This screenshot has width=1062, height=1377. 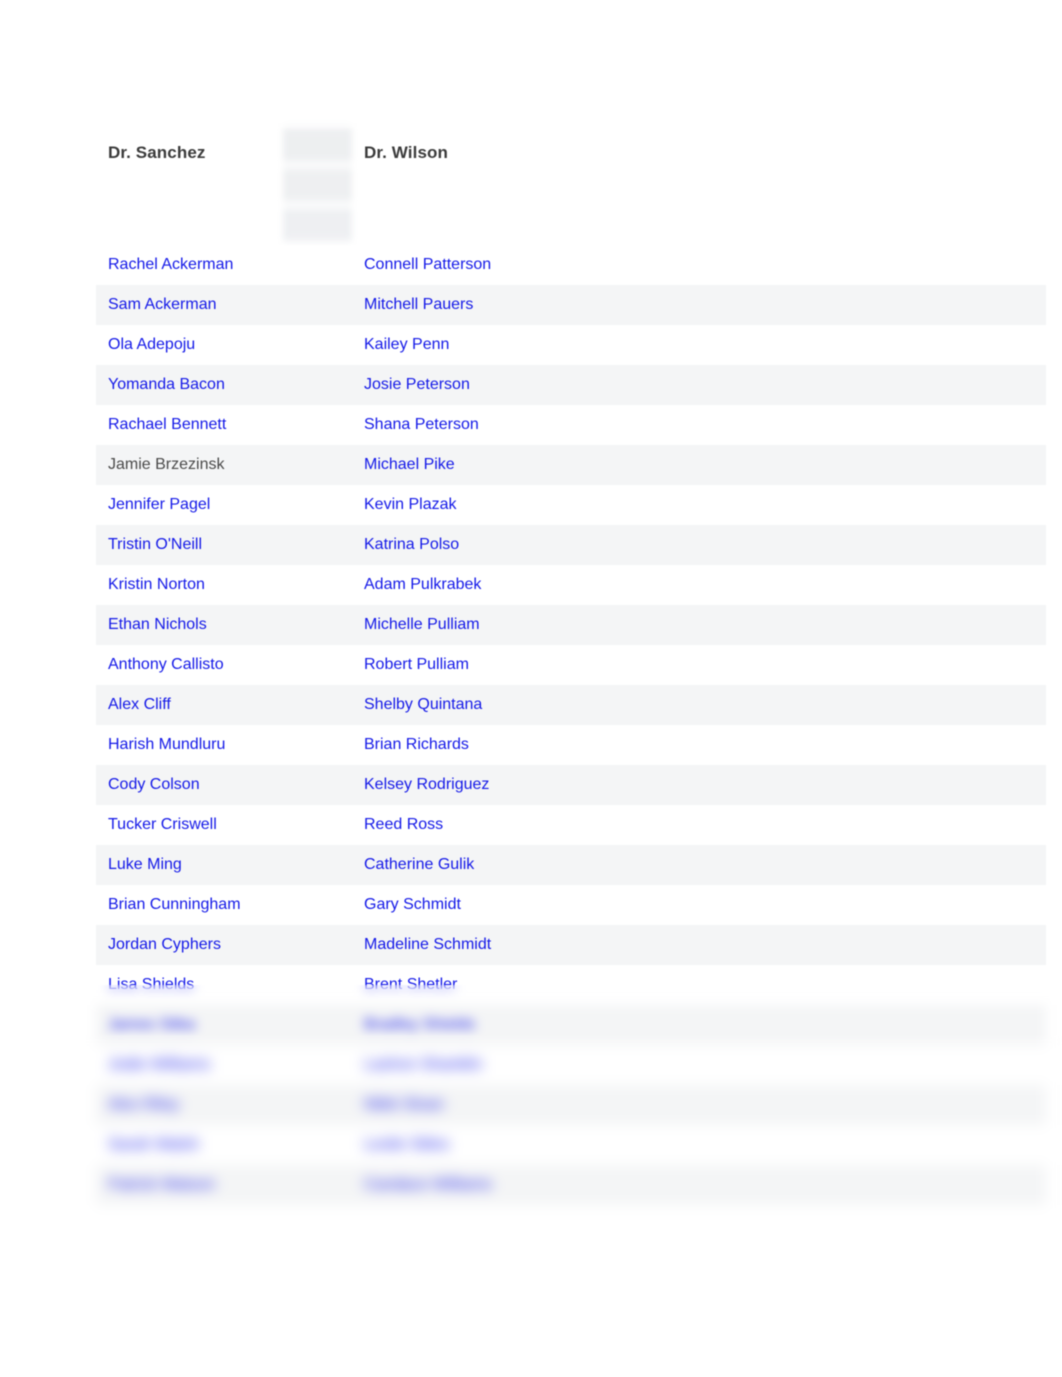 I want to click on patient-name-link: Katrina Polso, so click(x=411, y=544).